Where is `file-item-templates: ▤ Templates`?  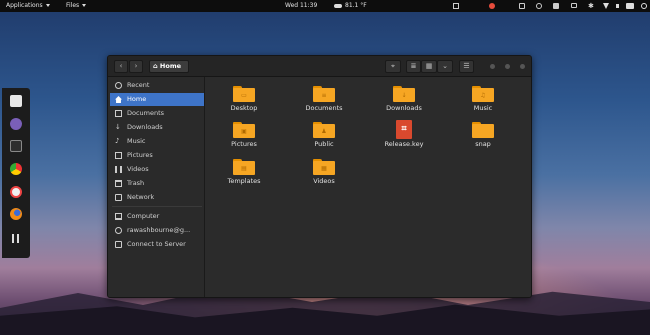 file-item-templates: ▤ Templates is located at coordinates (244, 176).